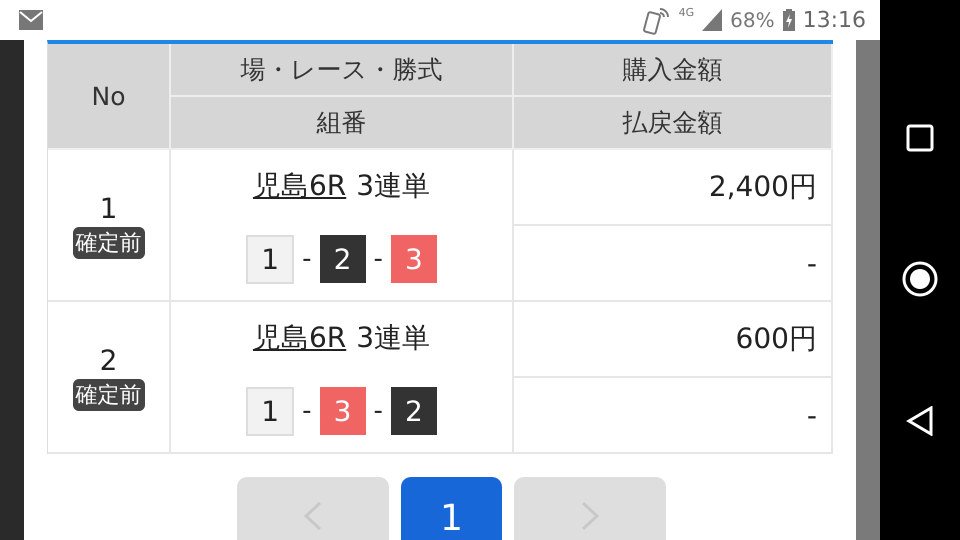 Image resolution: width=960 pixels, height=540 pixels. I want to click on network-label: 4G, so click(686, 12).